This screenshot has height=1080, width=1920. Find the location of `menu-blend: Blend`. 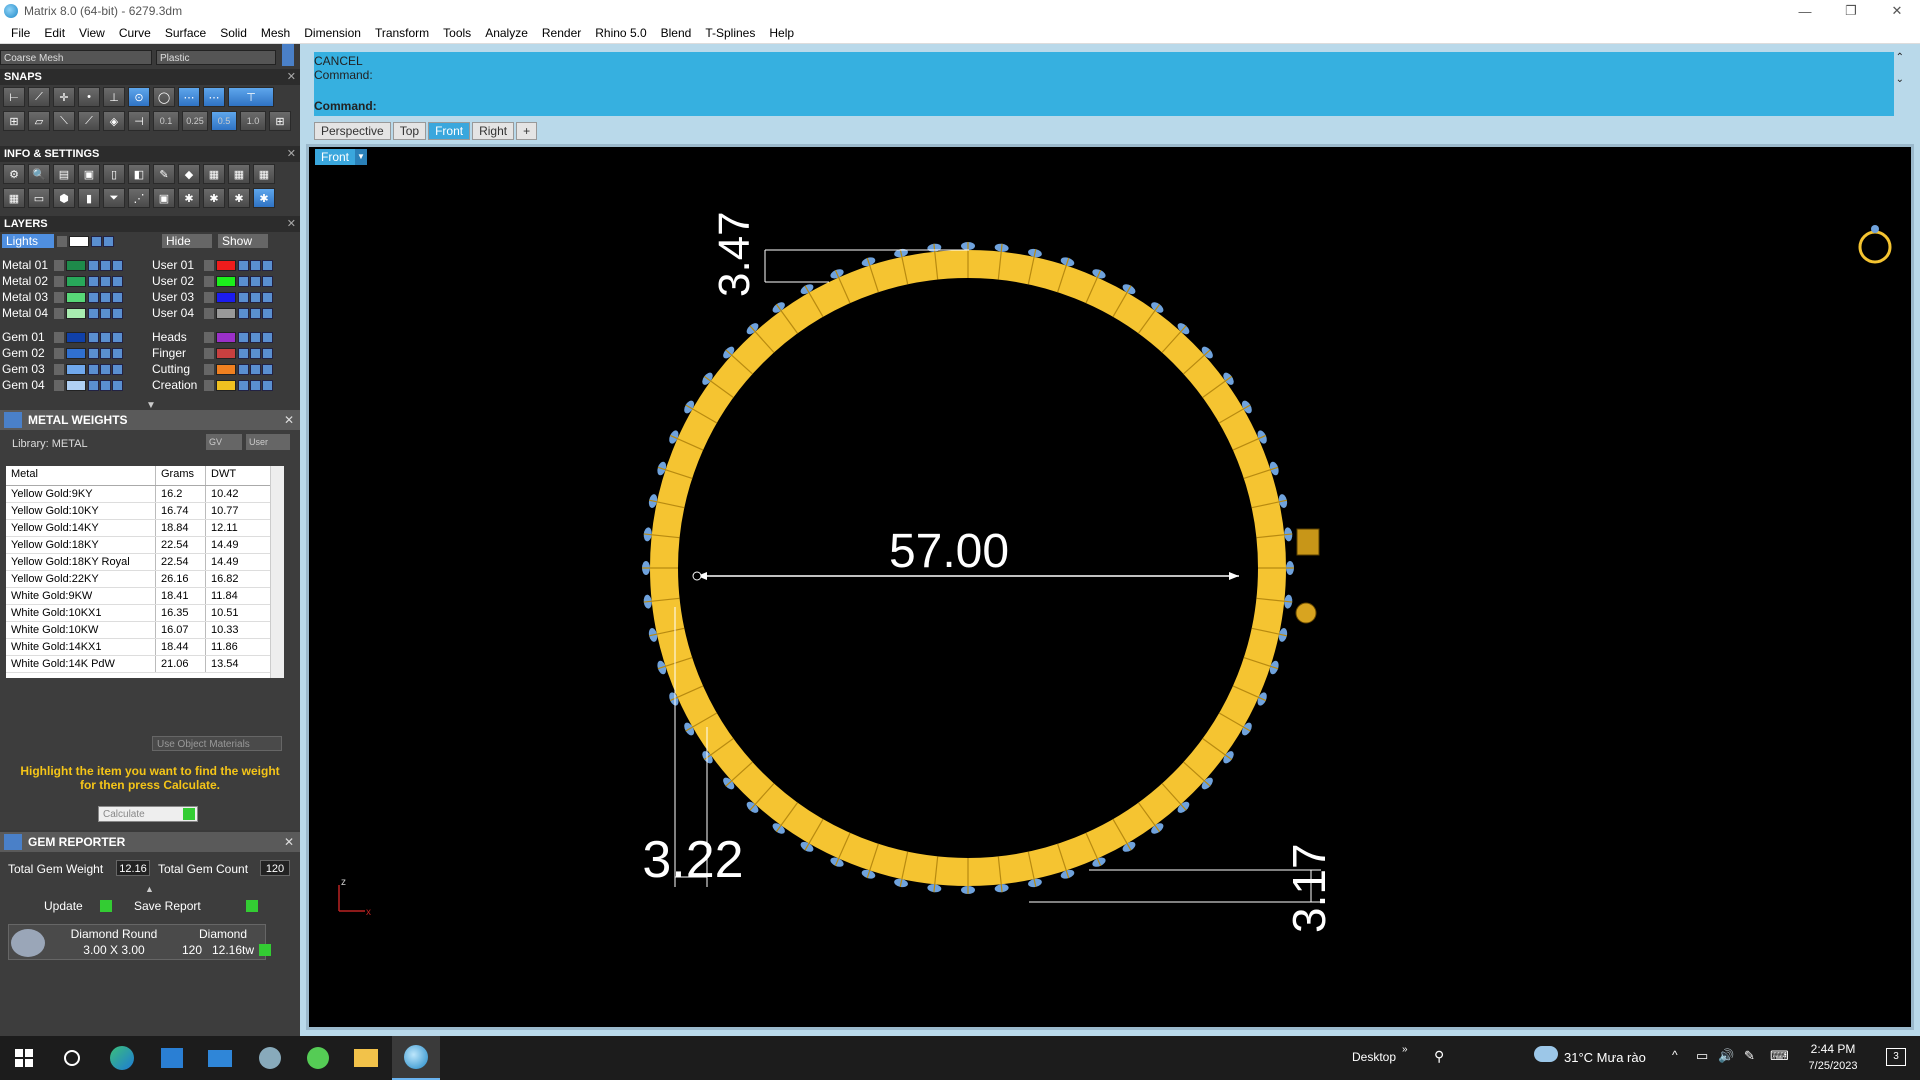

menu-blend: Blend is located at coordinates (676, 33).